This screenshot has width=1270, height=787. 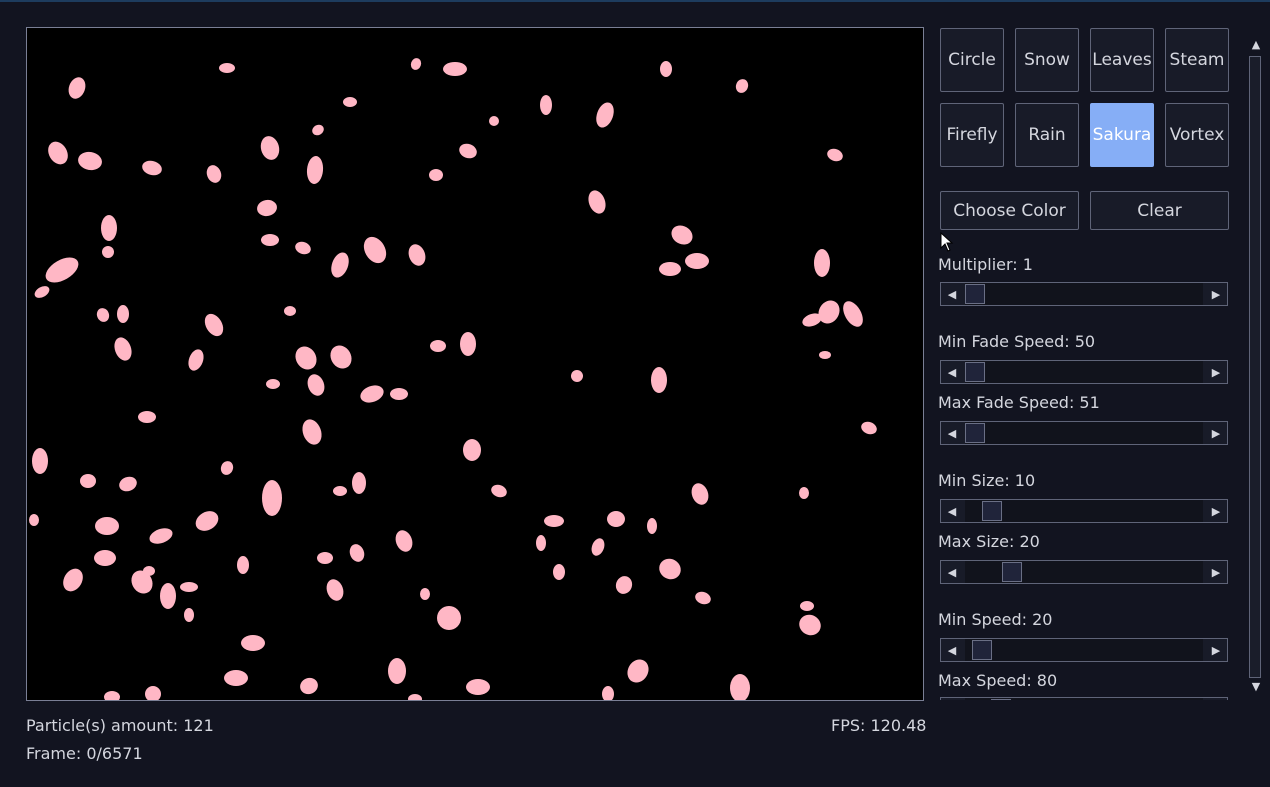 I want to click on choose-color-button: Choose Color, so click(x=1009, y=210).